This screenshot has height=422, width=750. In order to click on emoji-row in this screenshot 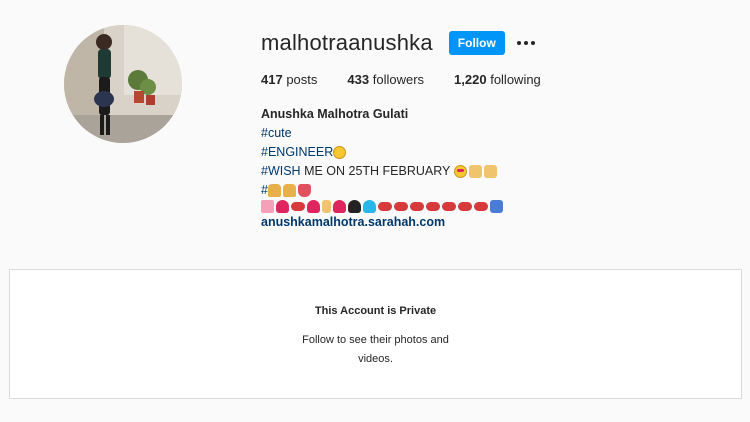, I will do `click(383, 206)`.